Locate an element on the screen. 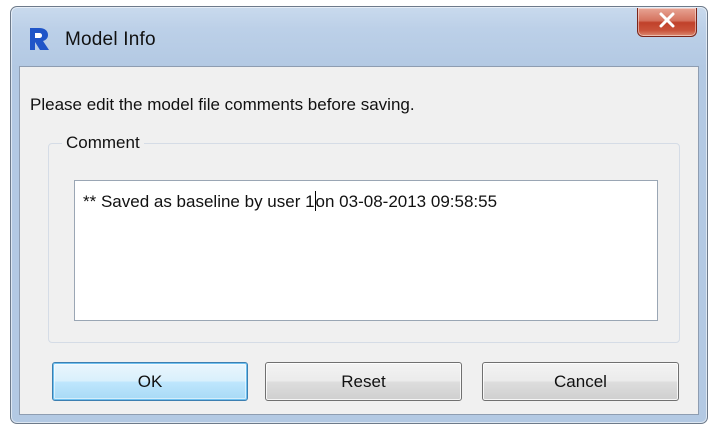  window-title: Model Info is located at coordinates (110, 39).